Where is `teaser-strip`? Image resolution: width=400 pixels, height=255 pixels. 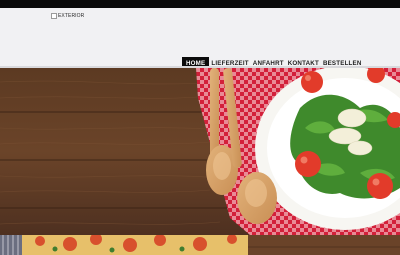
teaser-strip is located at coordinates (200, 245).